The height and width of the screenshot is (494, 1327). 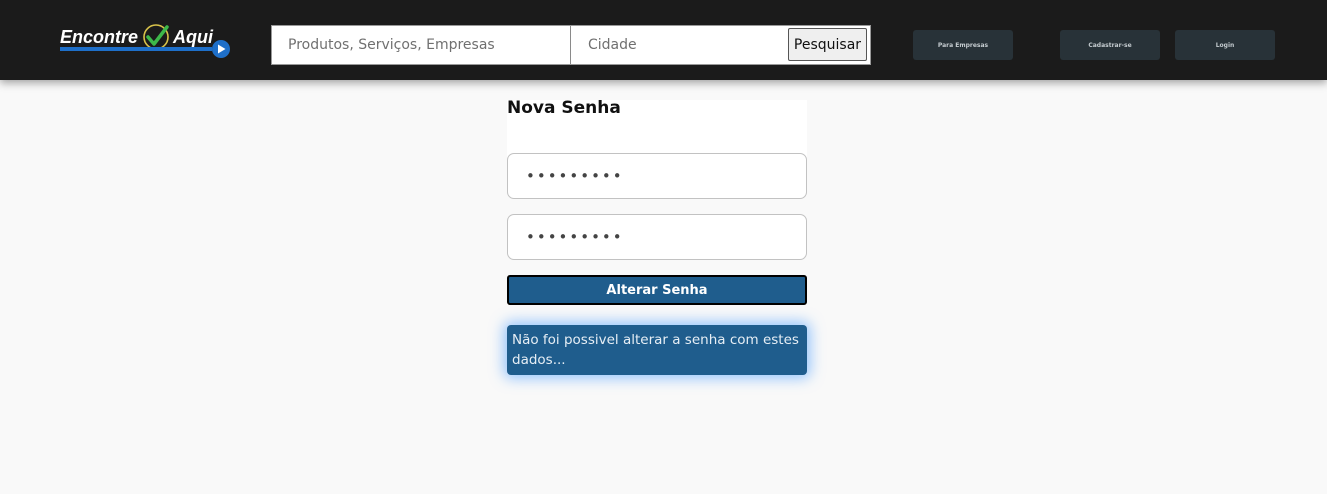 I want to click on logo: Encontre Aqui, so click(x=147, y=42).